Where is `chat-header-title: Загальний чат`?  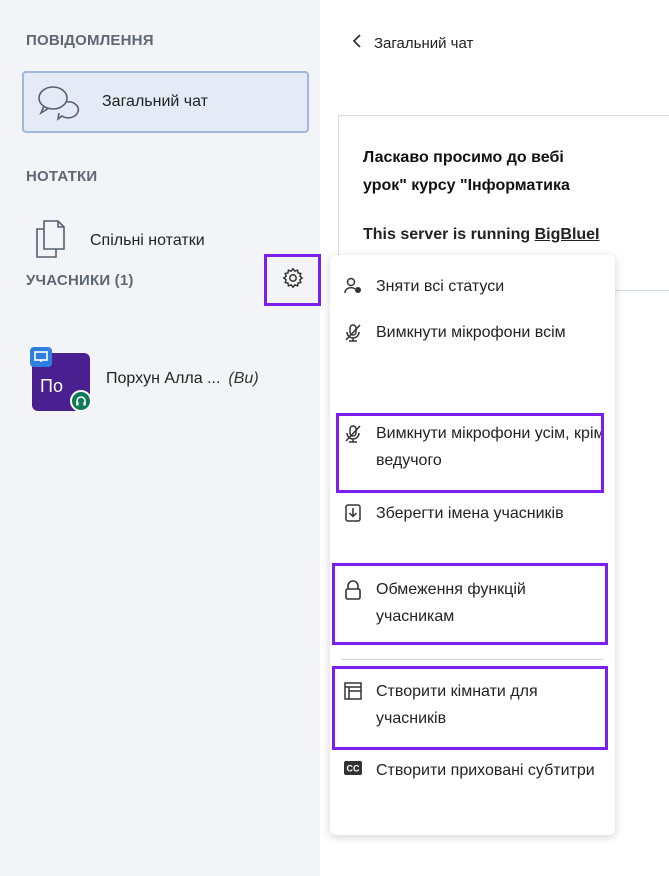
chat-header-title: Загальний чат is located at coordinates (424, 43).